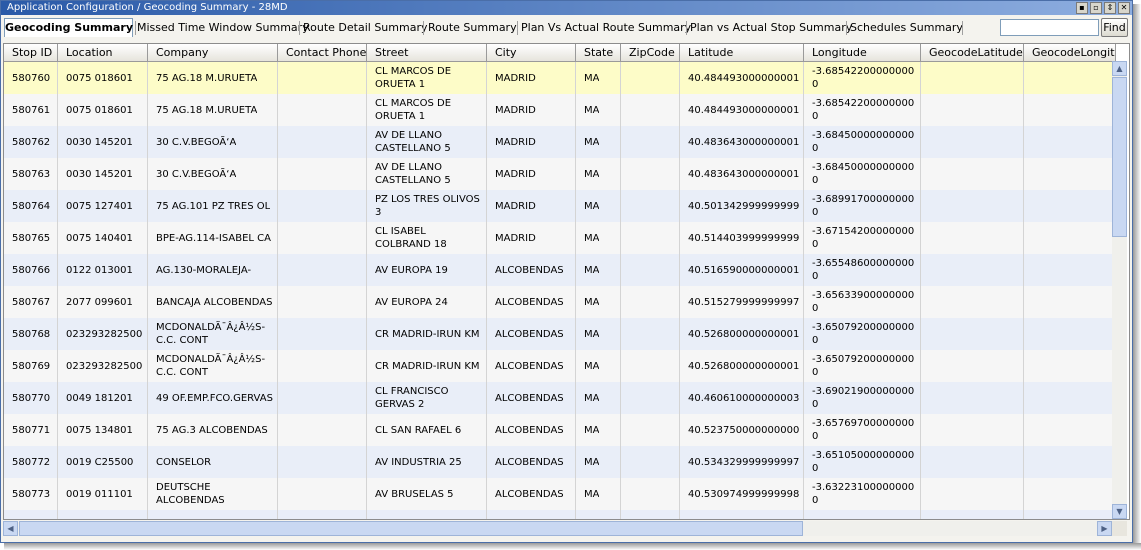 The width and height of the screenshot is (1141, 550). I want to click on column-header: Stop ID, so click(31, 53).